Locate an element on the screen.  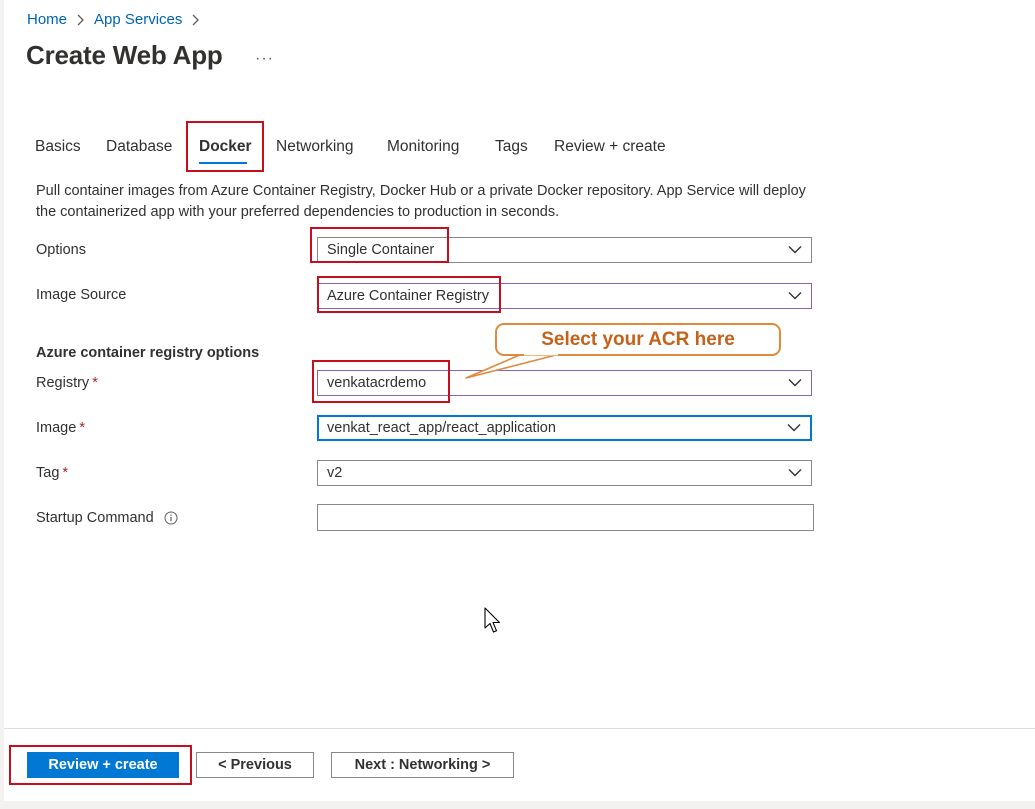
window-frame-bottom is located at coordinates (517, 805).